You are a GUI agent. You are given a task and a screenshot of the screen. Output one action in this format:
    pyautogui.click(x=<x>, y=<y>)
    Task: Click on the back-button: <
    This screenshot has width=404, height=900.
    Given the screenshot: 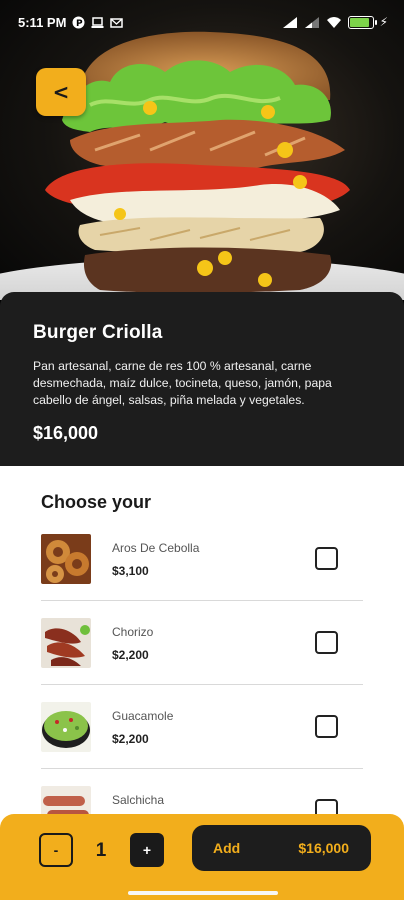 What is the action you would take?
    pyautogui.click(x=61, y=92)
    